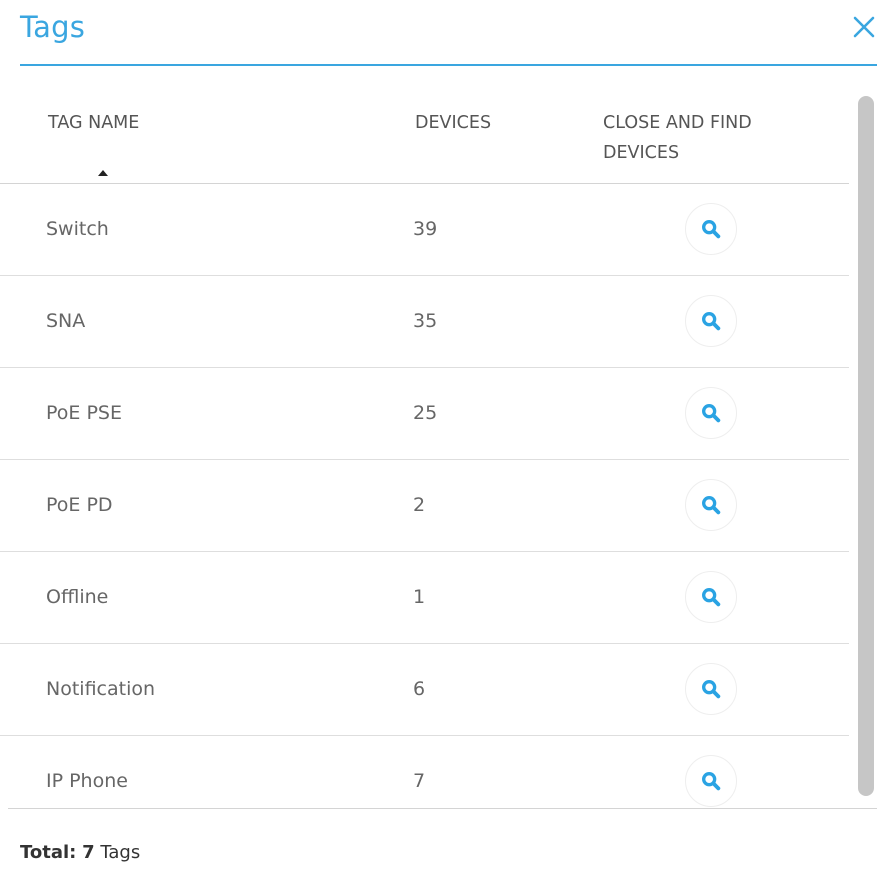  What do you see at coordinates (419, 781) in the screenshot?
I see `device-count-cell: 7` at bounding box center [419, 781].